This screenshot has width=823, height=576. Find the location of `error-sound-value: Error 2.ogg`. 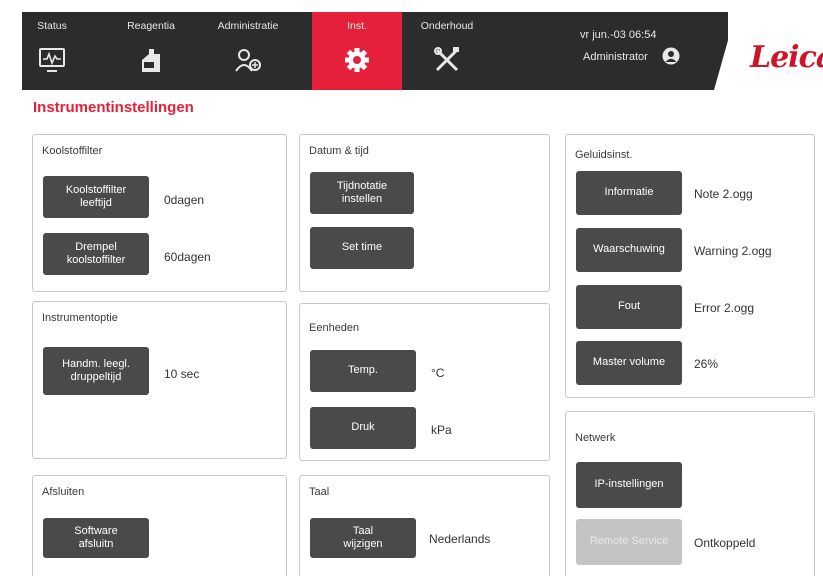

error-sound-value: Error 2.ogg is located at coordinates (724, 308).